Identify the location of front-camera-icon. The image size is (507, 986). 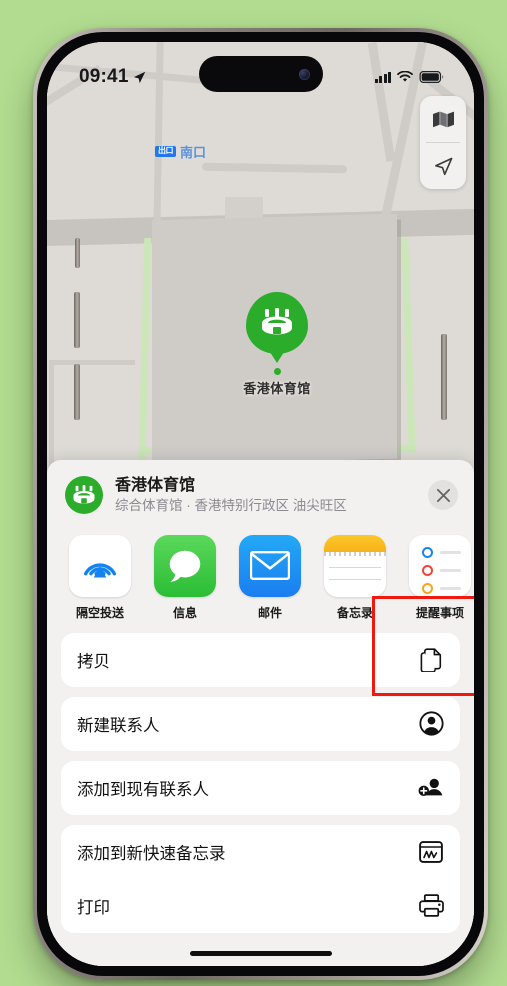
(304, 74).